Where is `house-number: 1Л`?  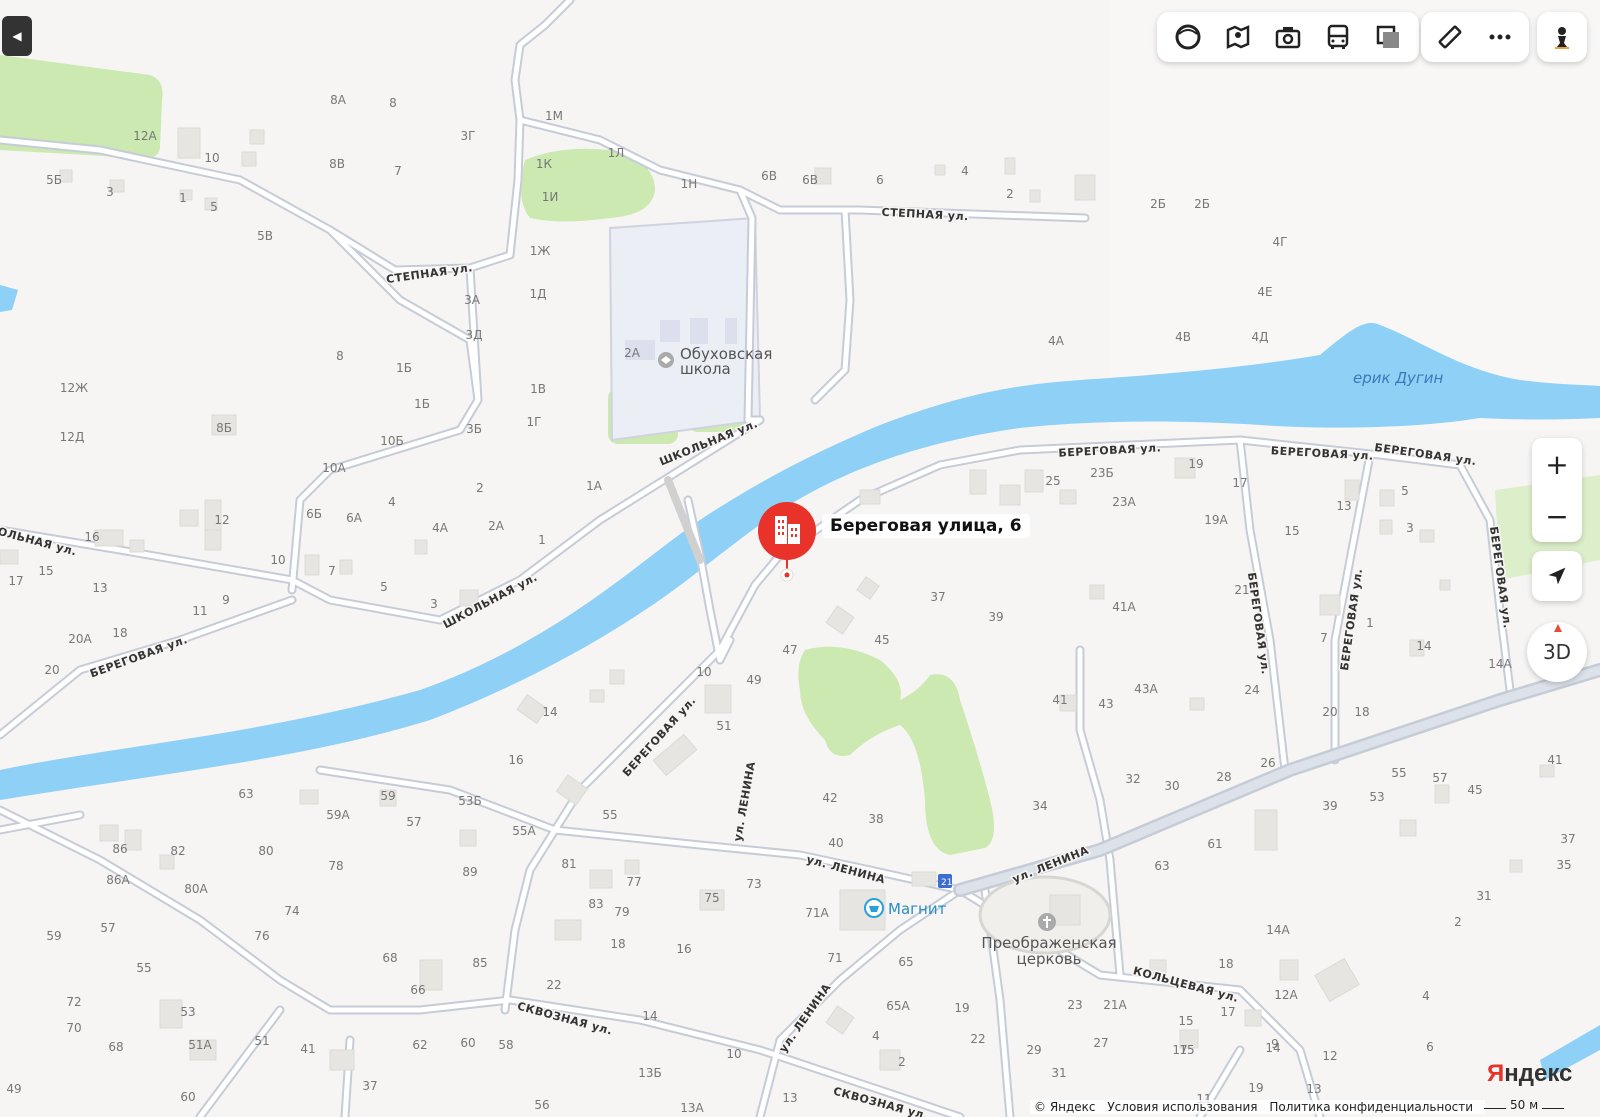
house-number: 1Л is located at coordinates (616, 153).